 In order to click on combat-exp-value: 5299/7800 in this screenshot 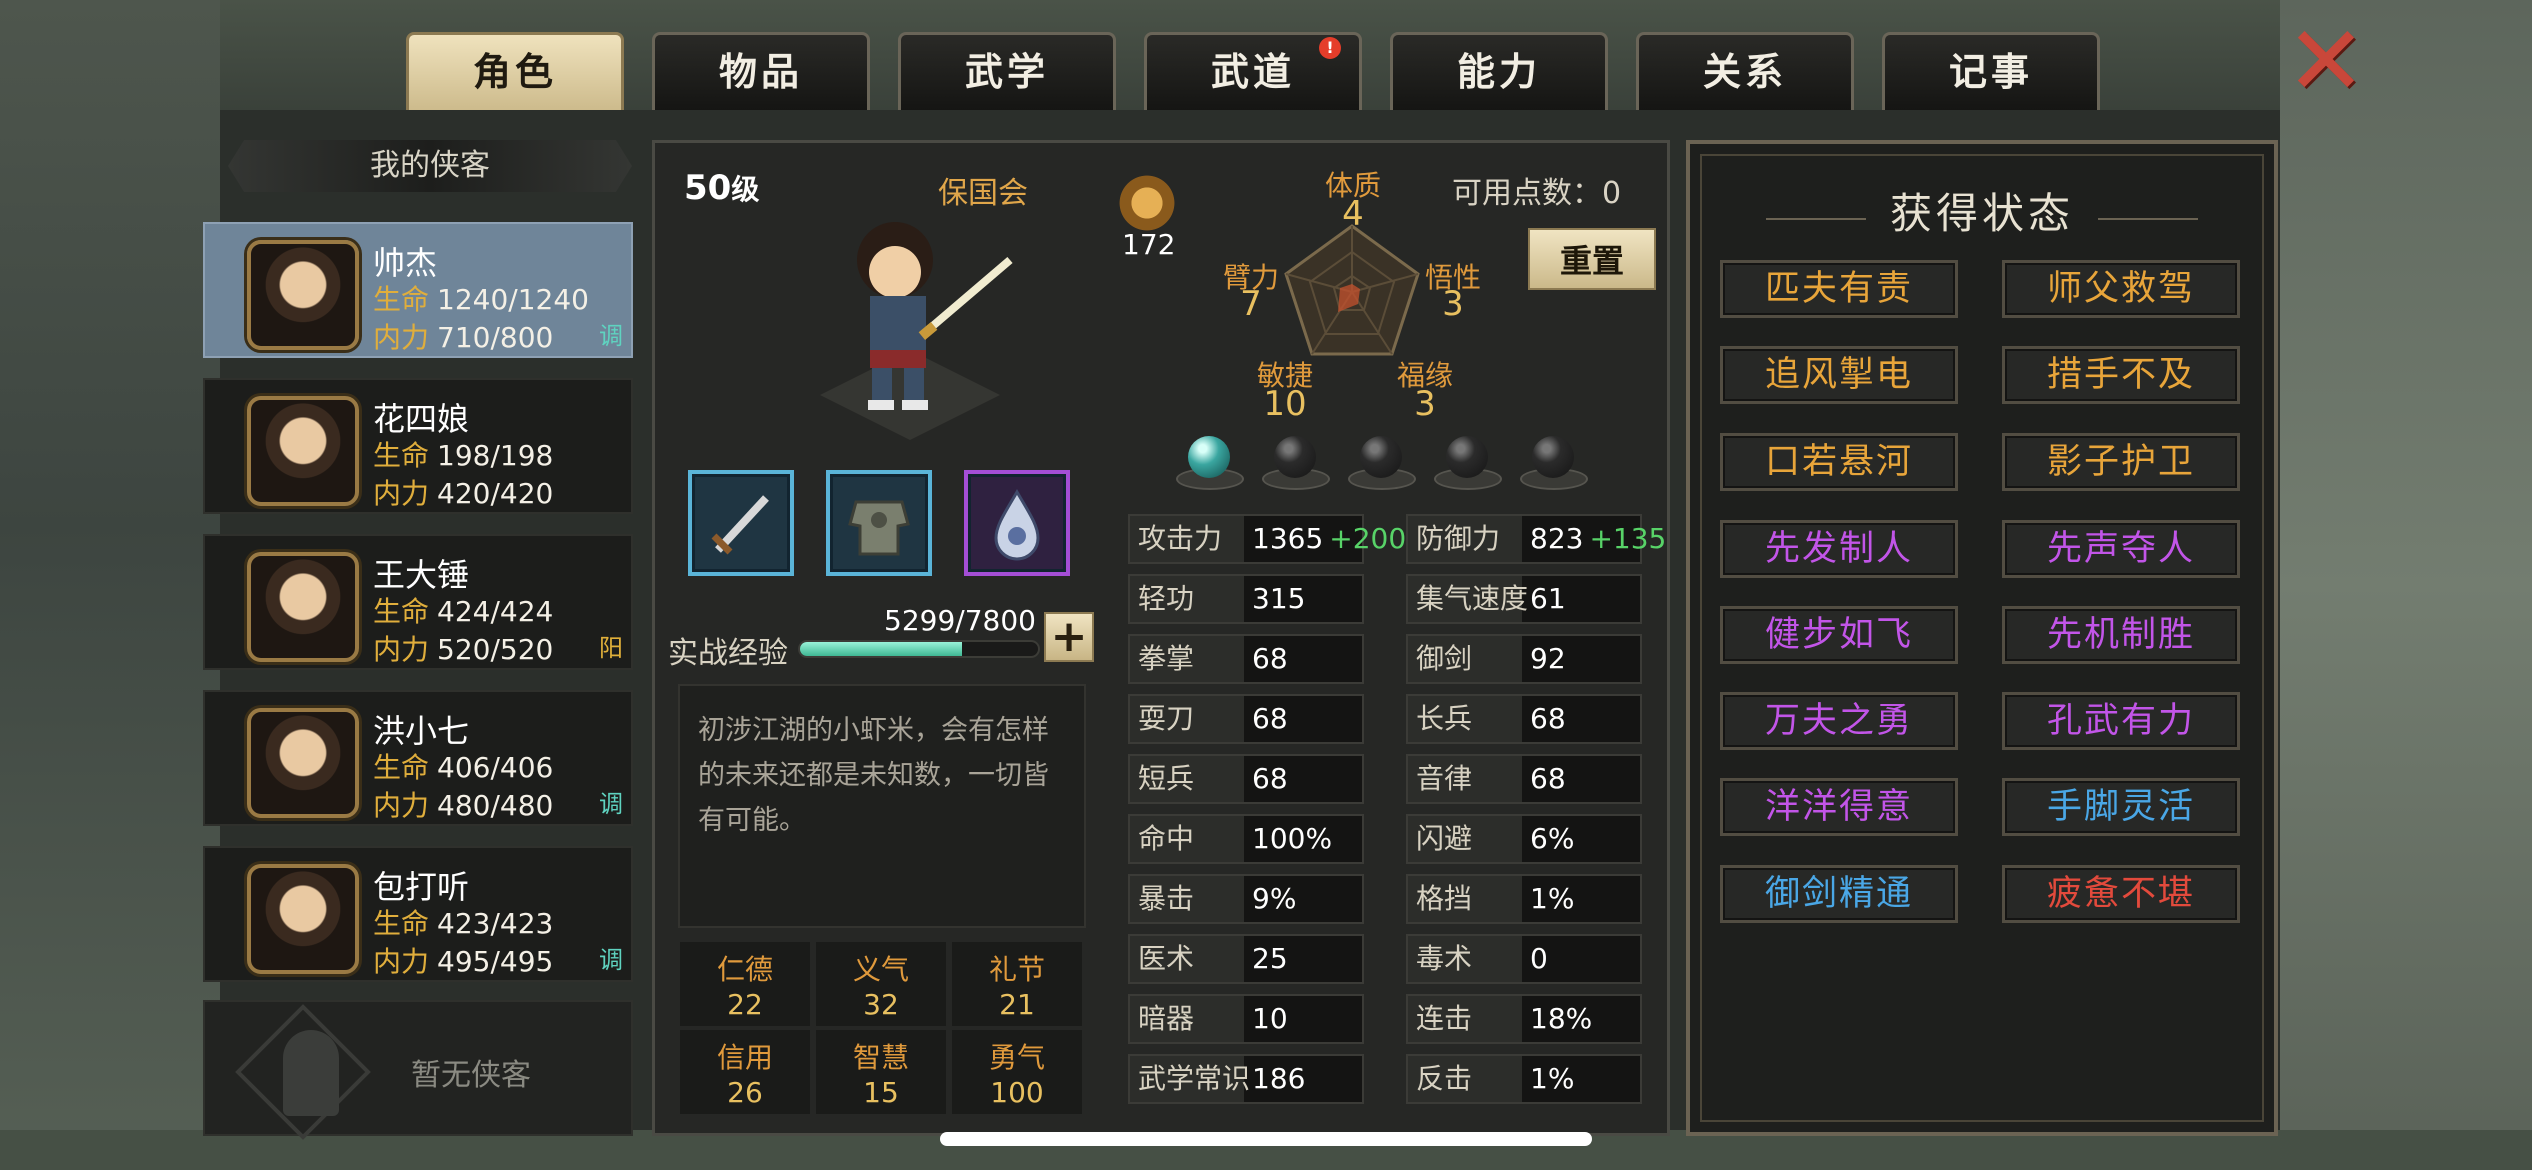, I will do `click(960, 620)`.